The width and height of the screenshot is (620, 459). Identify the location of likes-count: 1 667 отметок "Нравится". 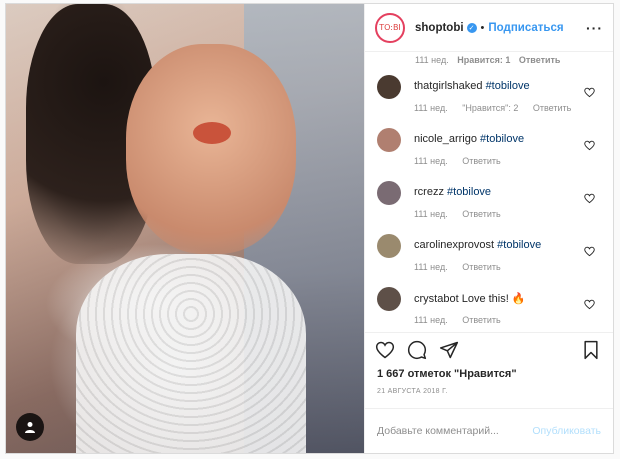
(489, 376).